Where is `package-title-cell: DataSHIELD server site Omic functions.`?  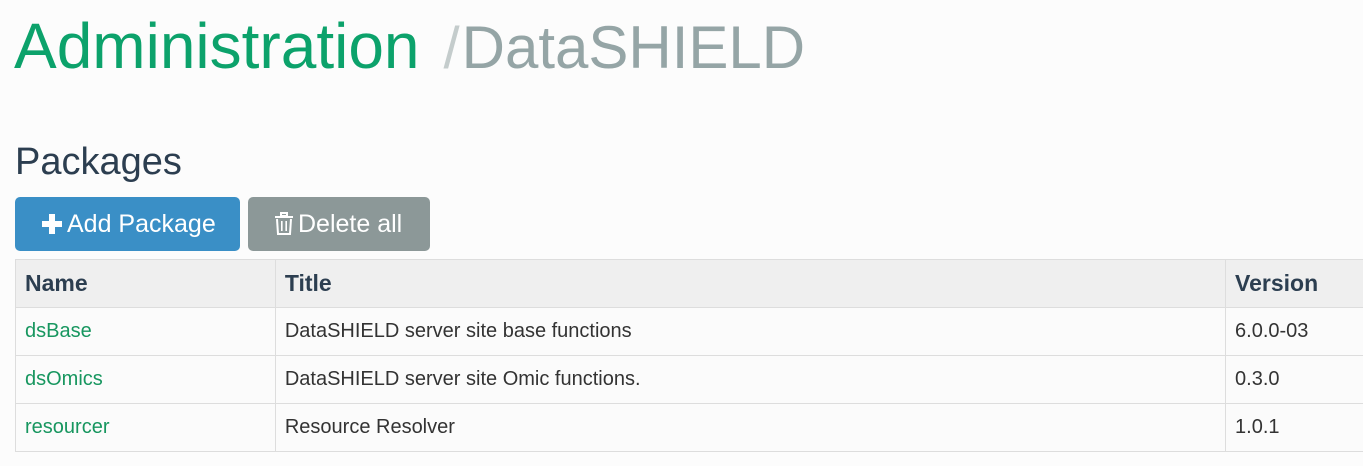
package-title-cell: DataSHIELD server site Omic functions. is located at coordinates (750, 379).